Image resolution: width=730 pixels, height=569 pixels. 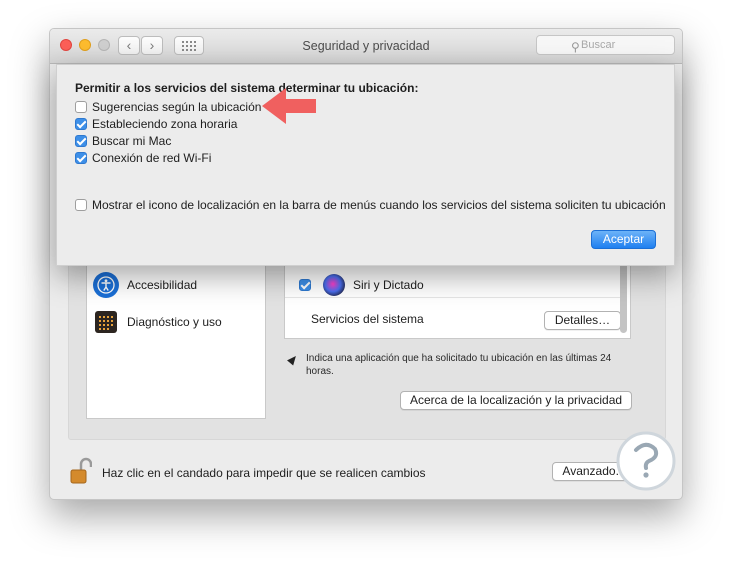 What do you see at coordinates (81, 158) in the screenshot?
I see `wifi-networking-checkbox` at bounding box center [81, 158].